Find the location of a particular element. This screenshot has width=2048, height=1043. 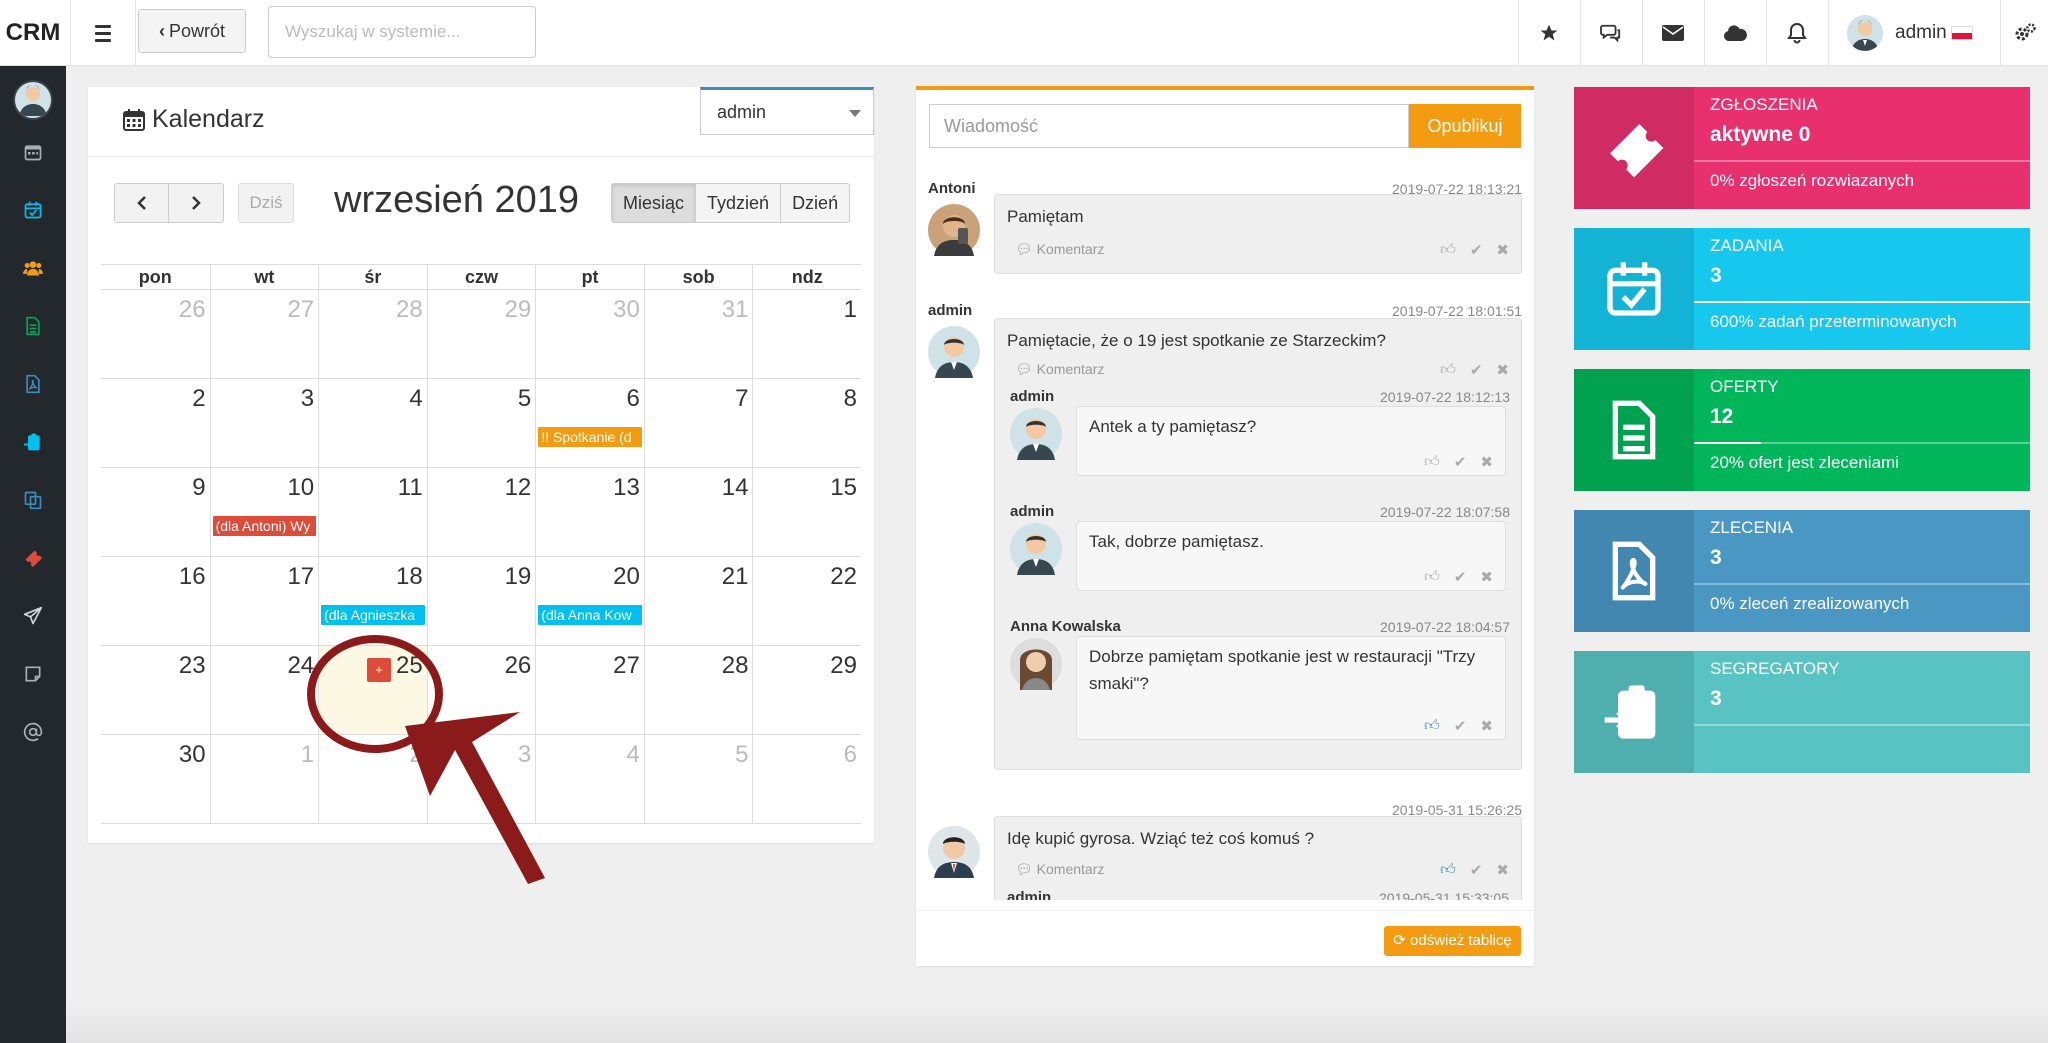

sidebar-avatar is located at coordinates (33, 100).